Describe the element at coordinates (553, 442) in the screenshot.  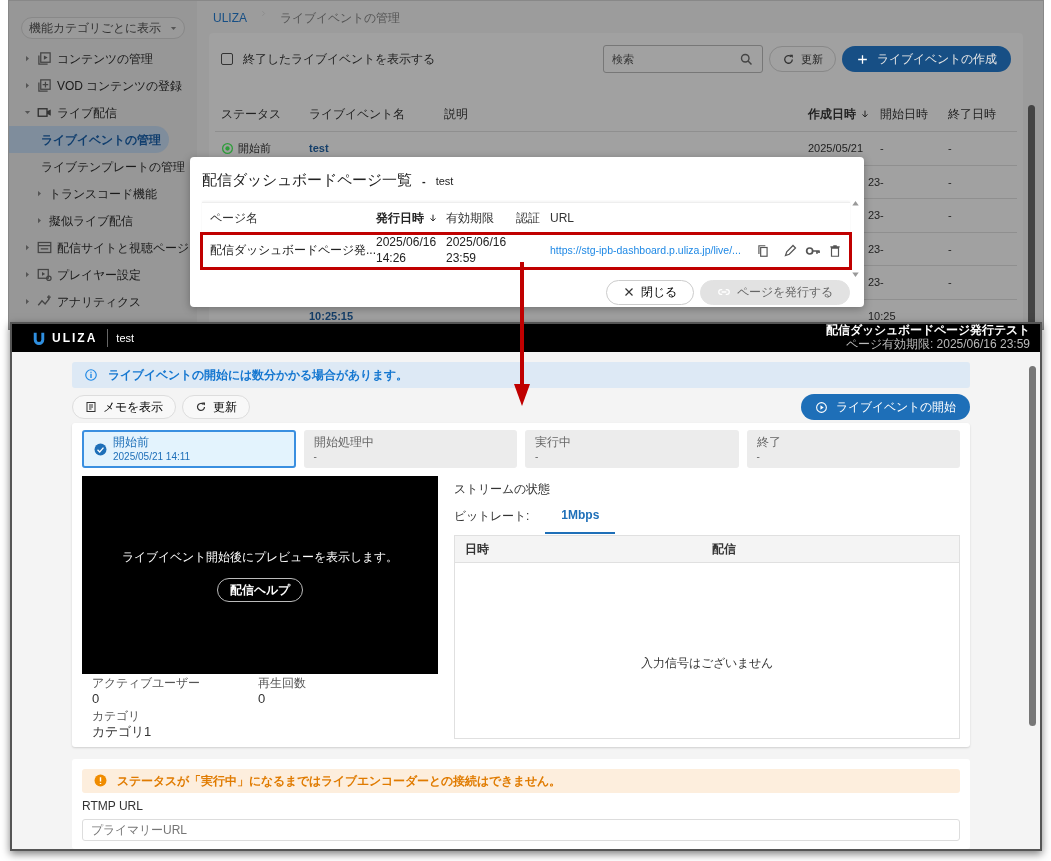
I see `step-label: 実行中` at that location.